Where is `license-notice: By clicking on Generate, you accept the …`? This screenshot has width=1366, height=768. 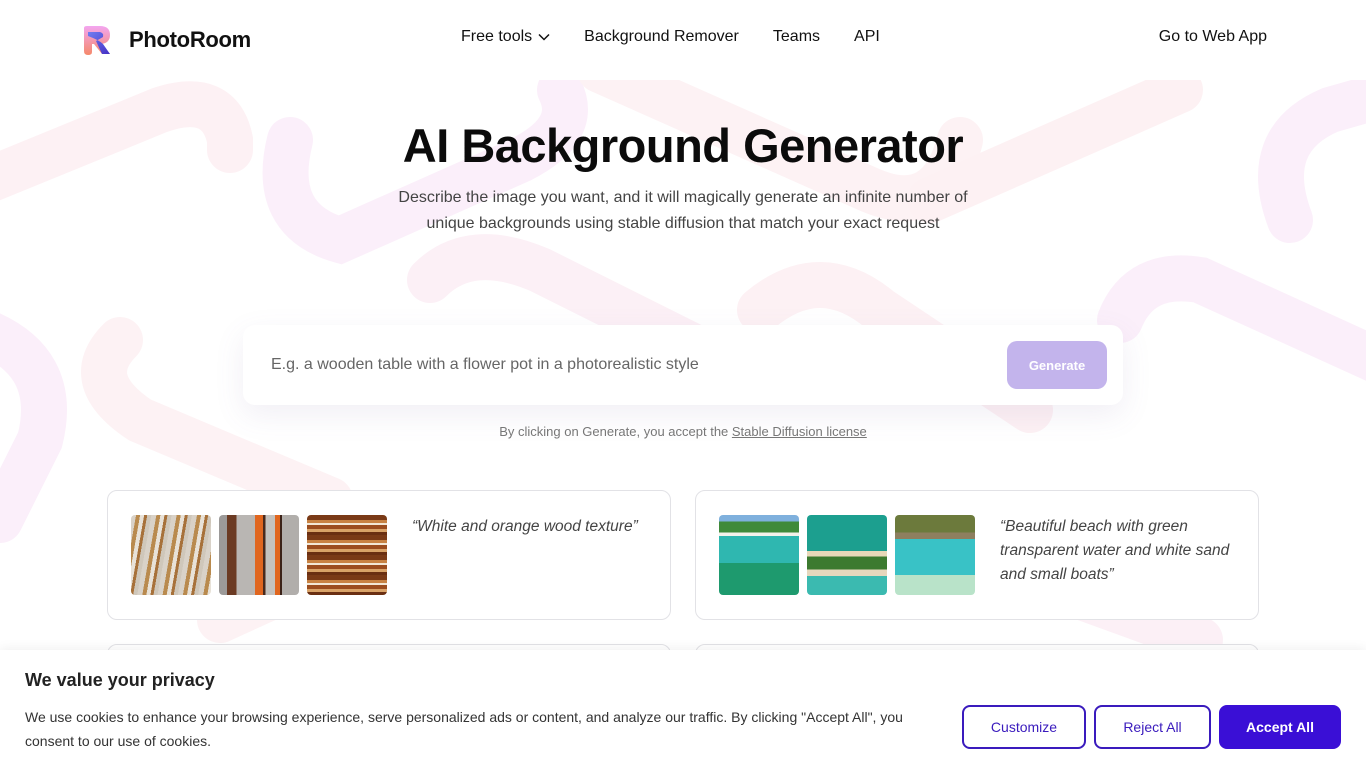
license-notice: By clicking on Generate, you accept the … is located at coordinates (683, 431).